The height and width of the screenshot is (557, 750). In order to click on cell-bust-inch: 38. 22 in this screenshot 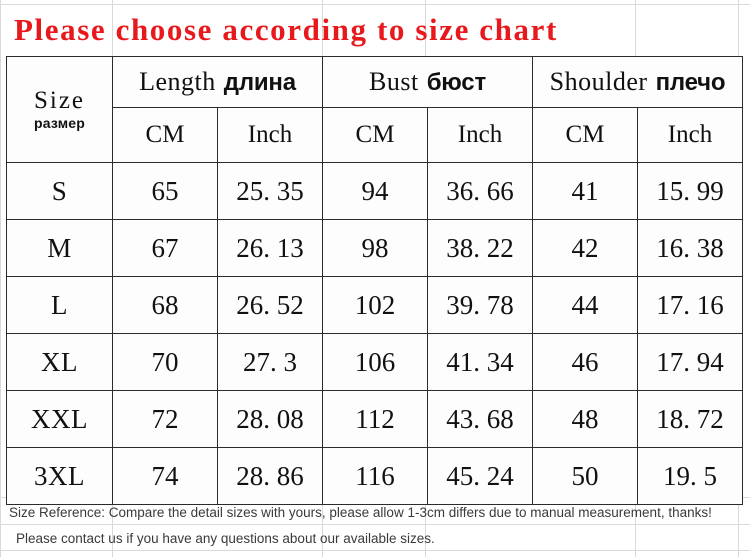, I will do `click(480, 248)`.